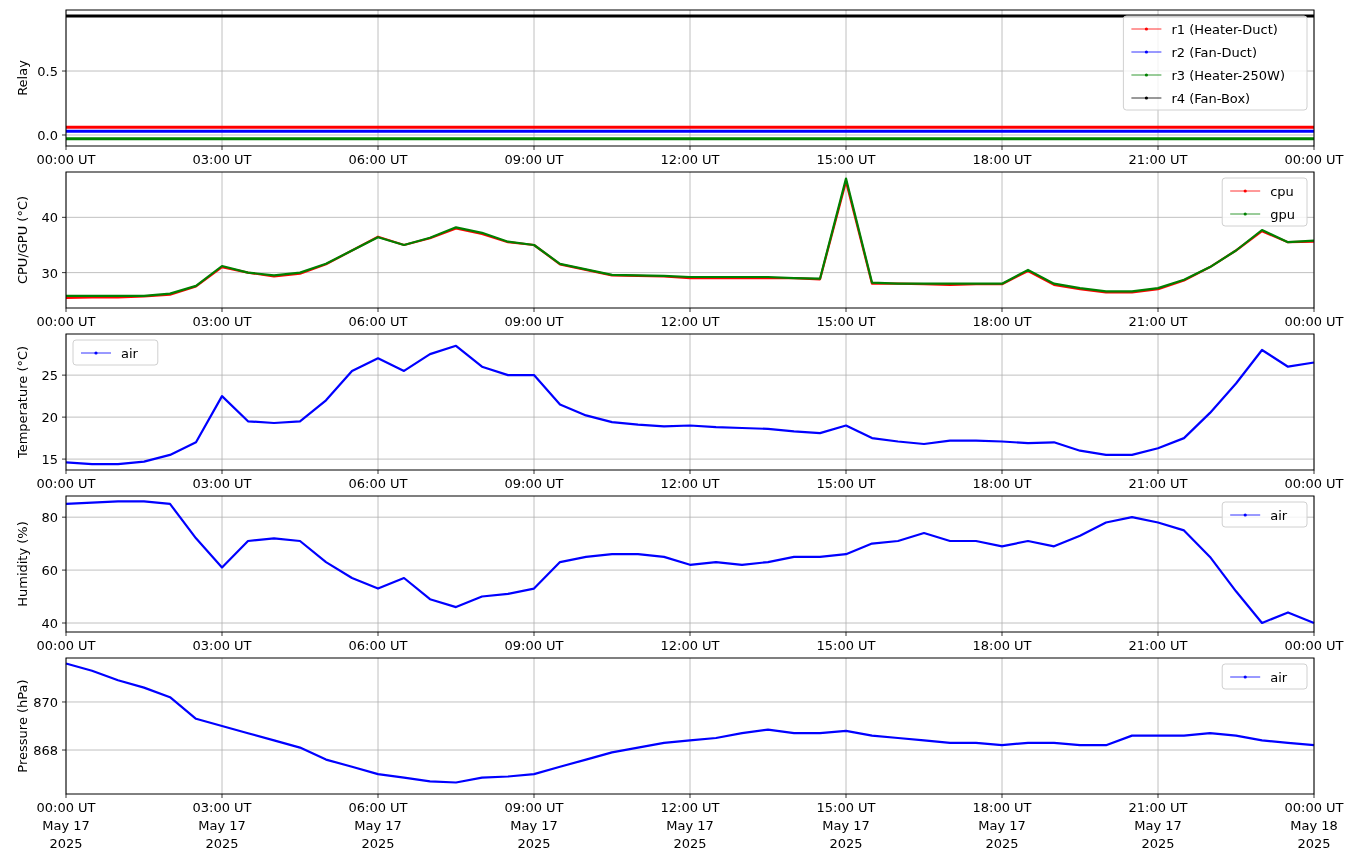  What do you see at coordinates (1214, 52) in the screenshot?
I see `legend-label: r2 (Fan-Duct)` at bounding box center [1214, 52].